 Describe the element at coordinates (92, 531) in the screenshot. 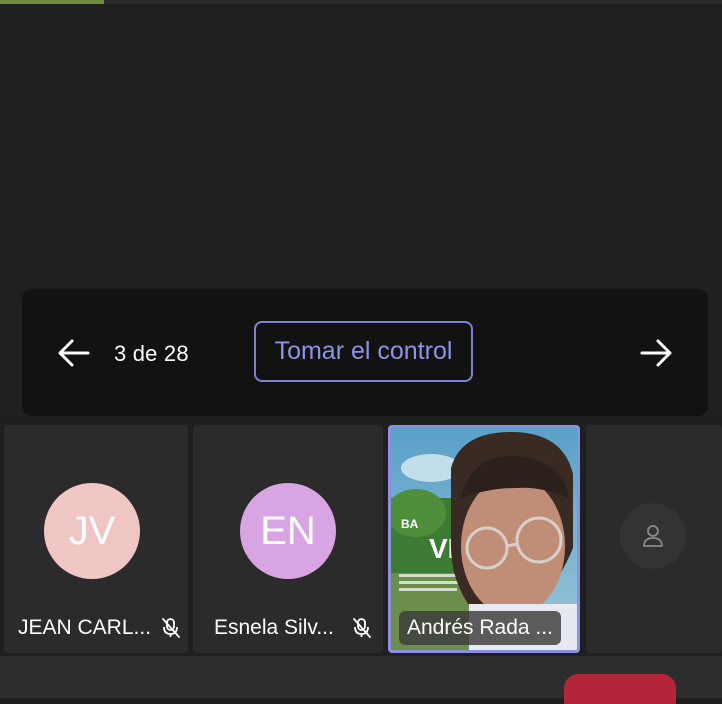

I see `avatar: JV` at that location.